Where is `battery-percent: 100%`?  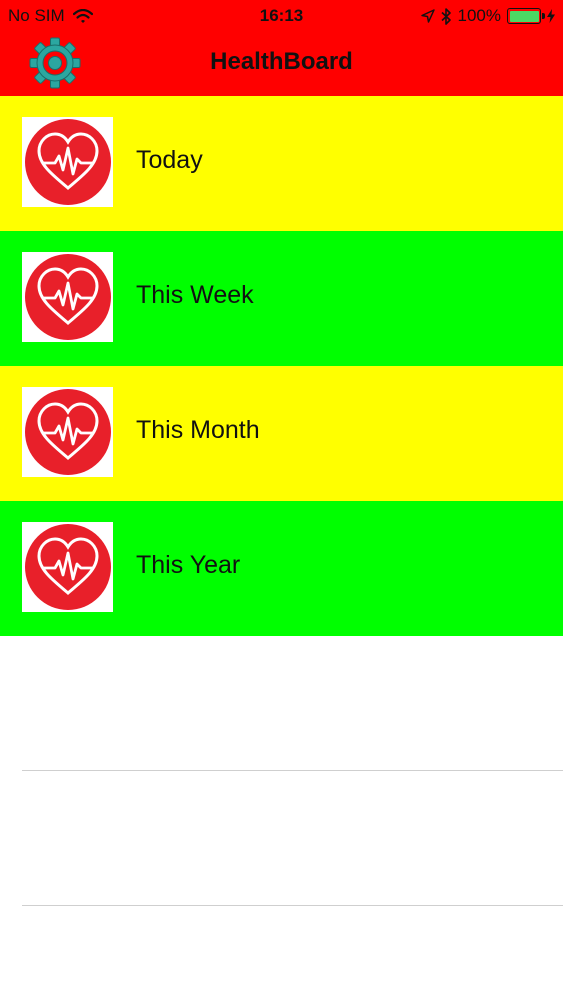 battery-percent: 100% is located at coordinates (479, 15).